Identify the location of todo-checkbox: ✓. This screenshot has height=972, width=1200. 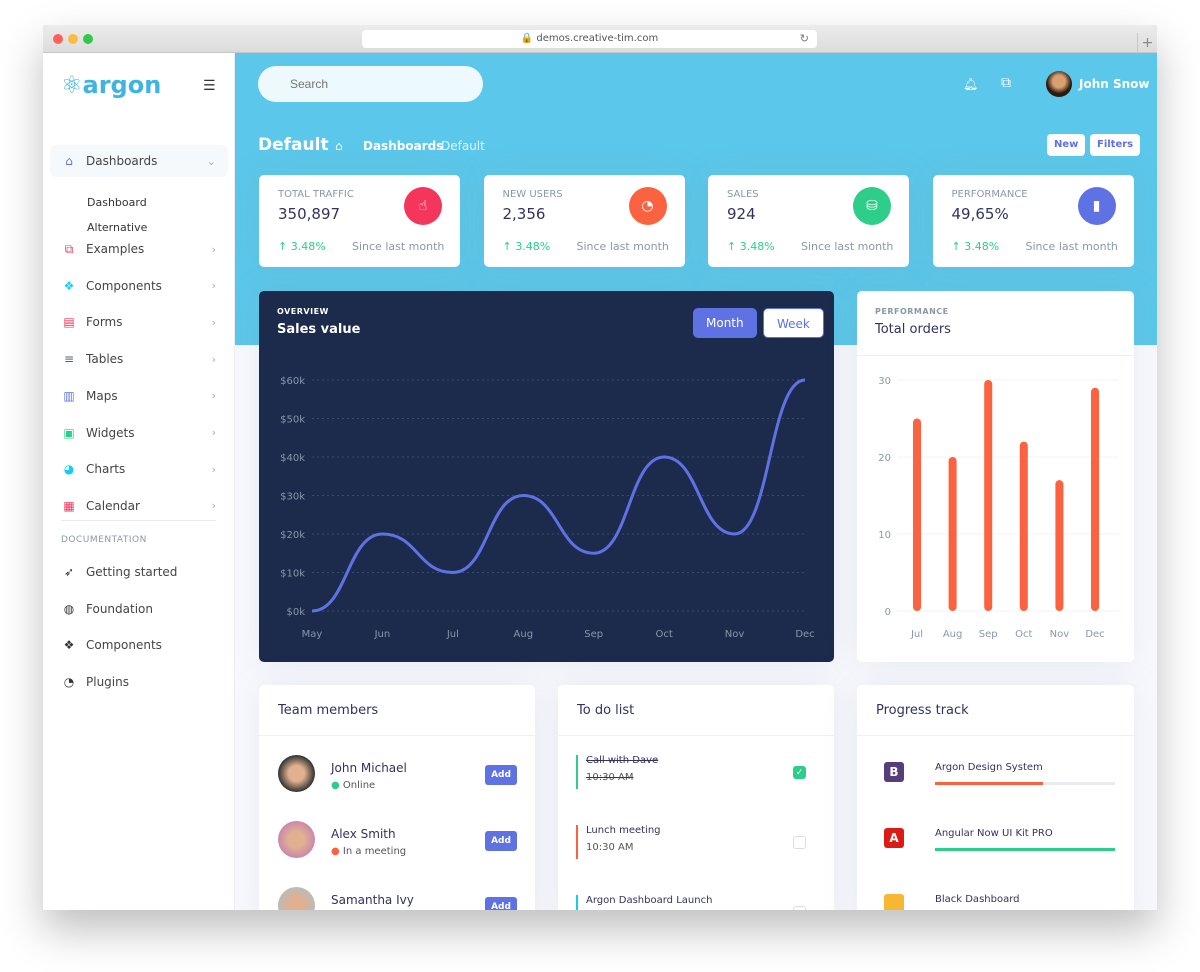
(799, 772).